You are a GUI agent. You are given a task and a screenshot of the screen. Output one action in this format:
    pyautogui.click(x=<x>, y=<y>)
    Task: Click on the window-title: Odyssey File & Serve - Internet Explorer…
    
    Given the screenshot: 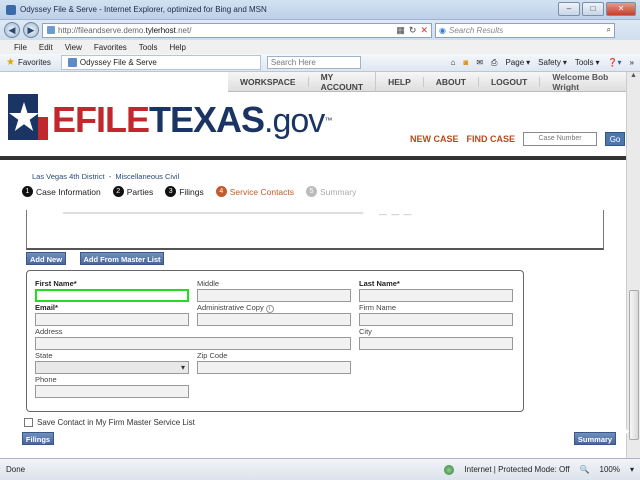 What is the action you would take?
    pyautogui.click(x=143, y=9)
    